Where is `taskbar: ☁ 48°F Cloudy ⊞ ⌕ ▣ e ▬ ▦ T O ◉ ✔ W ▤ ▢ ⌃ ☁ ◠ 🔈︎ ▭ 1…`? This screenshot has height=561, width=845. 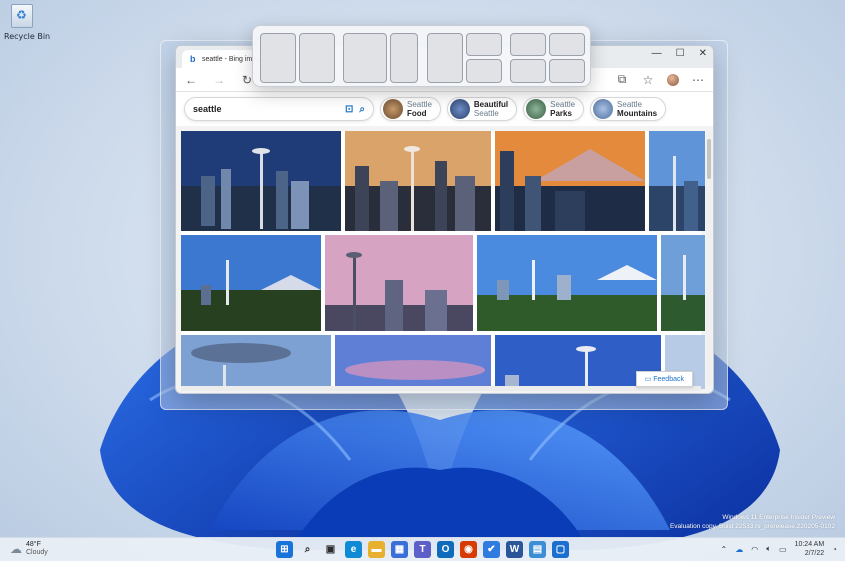 taskbar: ☁ 48°F Cloudy ⊞ ⌕ ▣ e ▬ ▦ T O ◉ ✔ W ▤ ▢ ⌃ ☁ ◠ 🔈︎ ▭ 1… is located at coordinates (422, 549).